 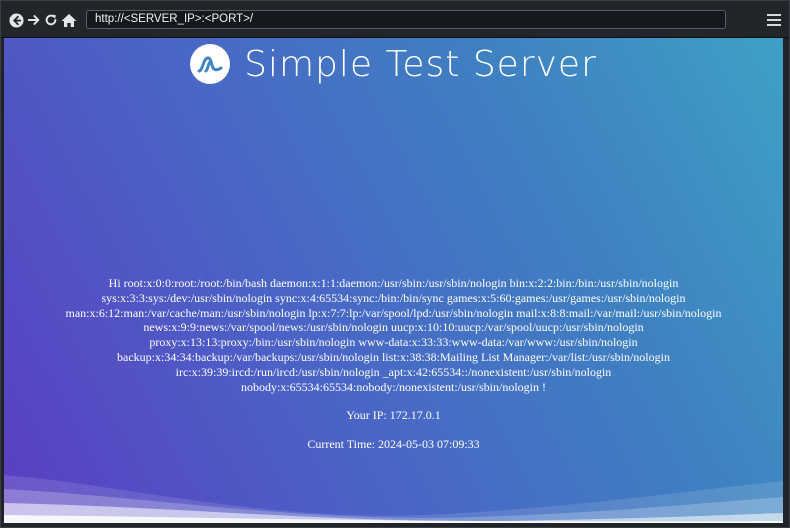 I want to click on reload-icon, so click(x=51, y=20).